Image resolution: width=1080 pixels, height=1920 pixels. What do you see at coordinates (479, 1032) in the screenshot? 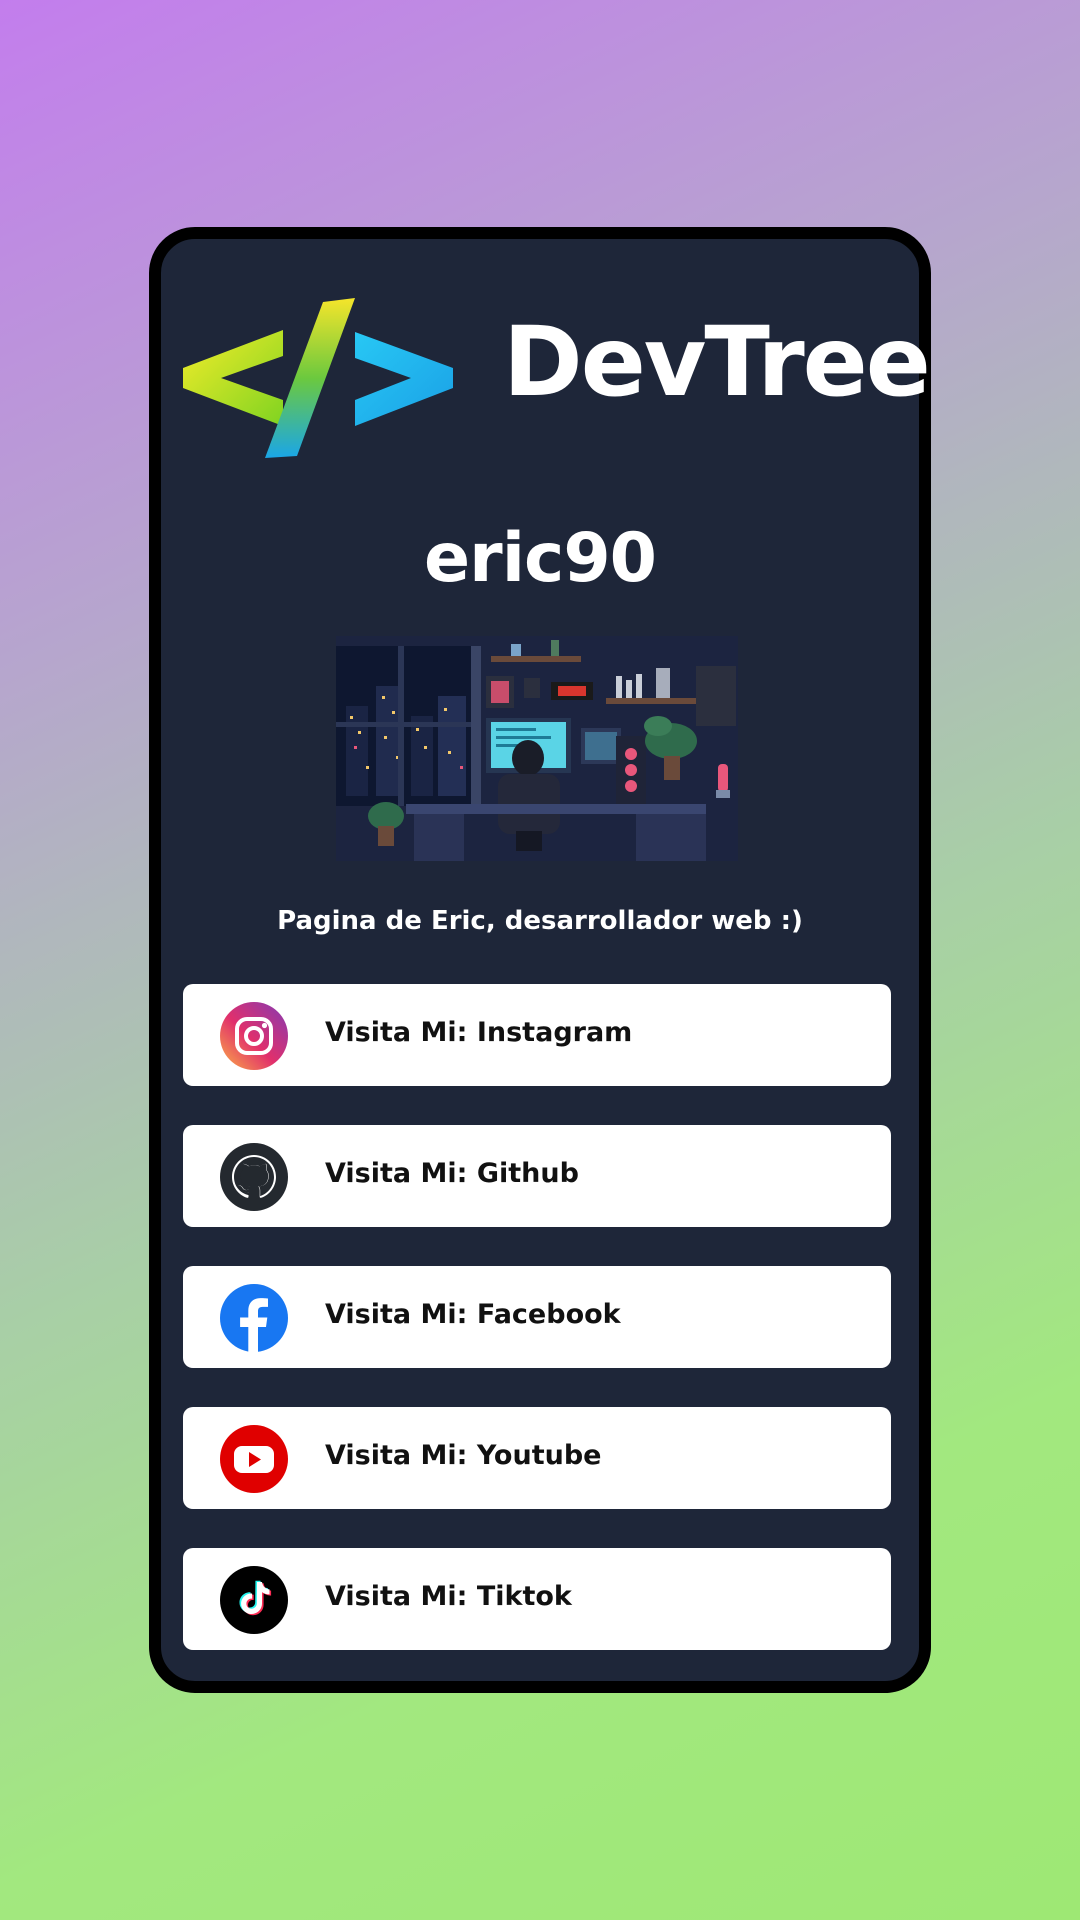
I see `instagram-link-label: Visita Mi: Instagram` at bounding box center [479, 1032].